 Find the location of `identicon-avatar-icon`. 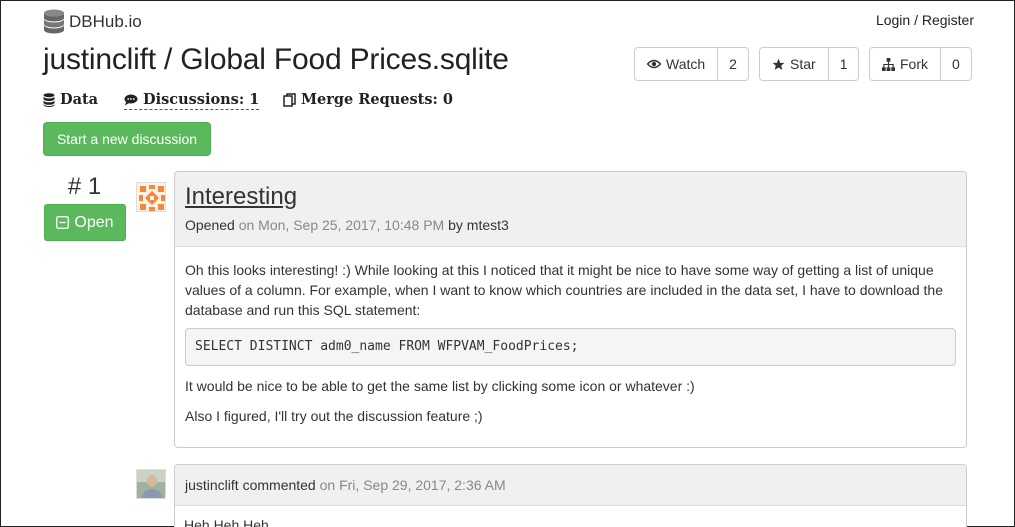

identicon-avatar-icon is located at coordinates (151, 197).